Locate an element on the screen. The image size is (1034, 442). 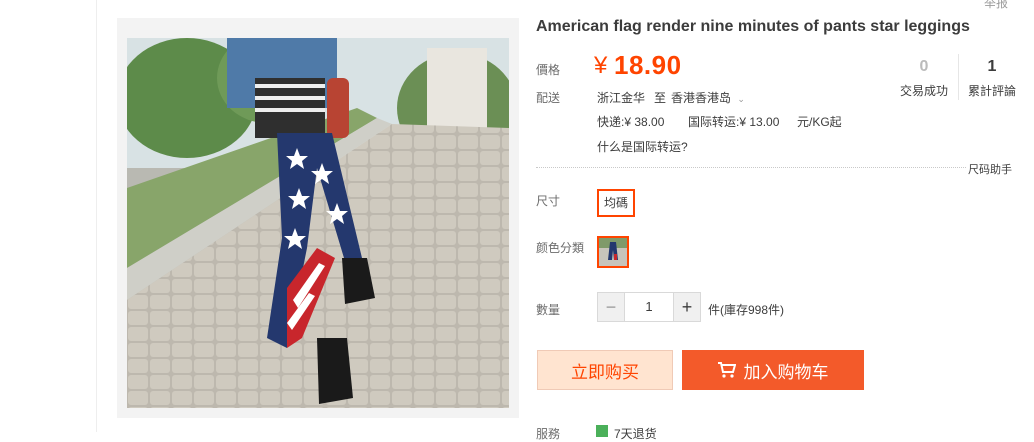
stat-transactions: 0 交易成功 is located at coordinates (924, 78).